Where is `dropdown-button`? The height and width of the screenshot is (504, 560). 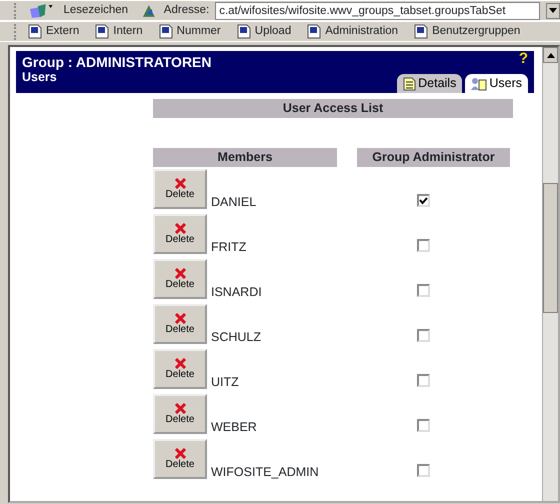 dropdown-button is located at coordinates (553, 10).